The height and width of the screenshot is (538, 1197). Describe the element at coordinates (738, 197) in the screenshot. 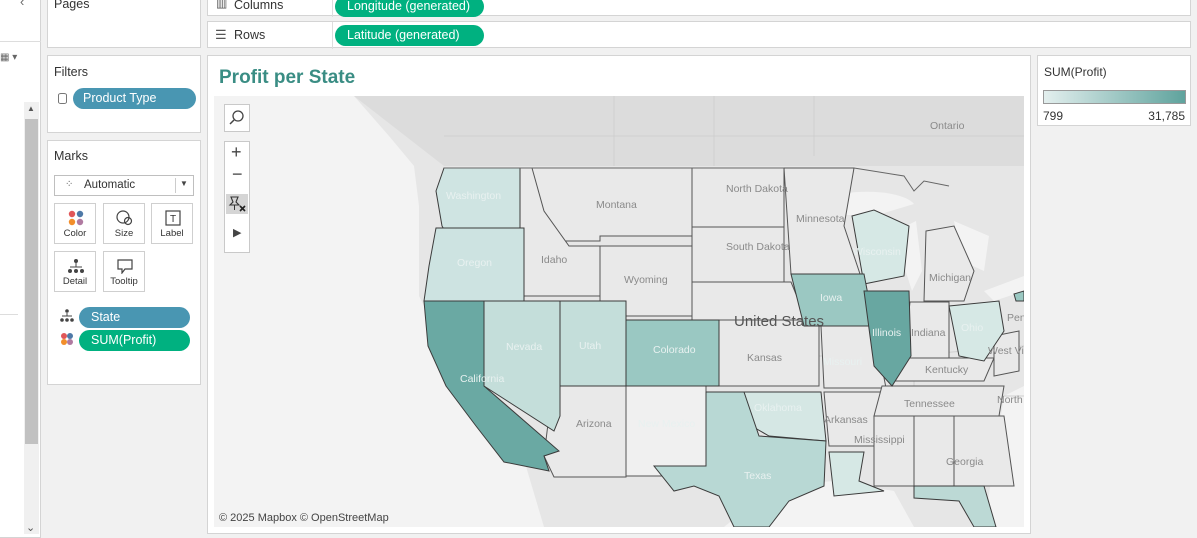

I see `state-north-dakota` at that location.